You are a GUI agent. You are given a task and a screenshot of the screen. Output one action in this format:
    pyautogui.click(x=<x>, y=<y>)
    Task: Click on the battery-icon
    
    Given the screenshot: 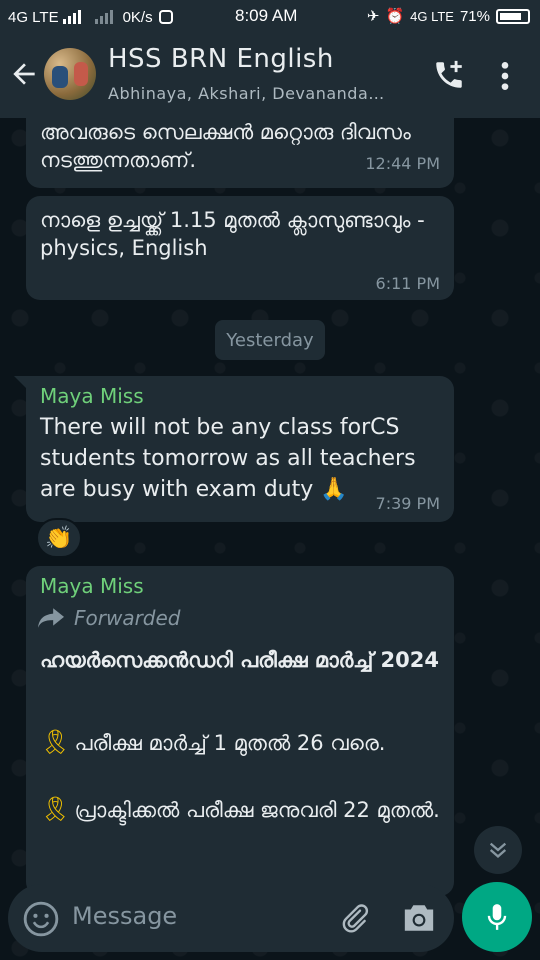 What is the action you would take?
    pyautogui.click(x=513, y=16)
    